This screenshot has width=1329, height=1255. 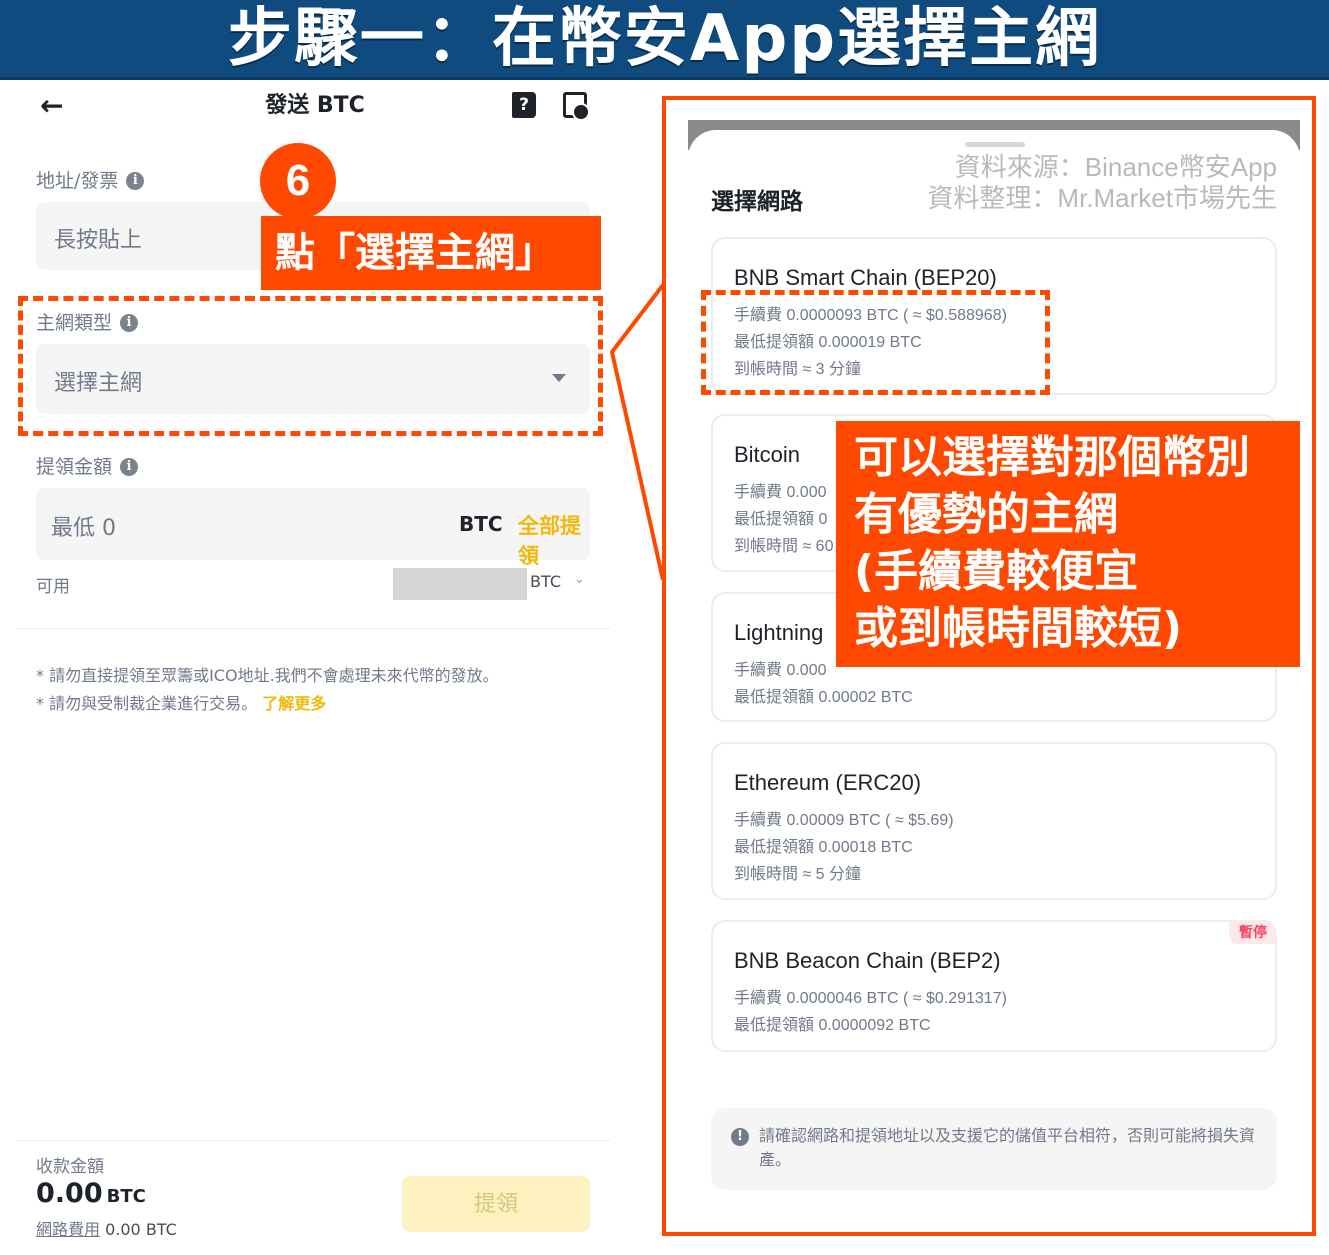 What do you see at coordinates (126, 1196) in the screenshot?
I see `receive-amount-unit: BTC` at bounding box center [126, 1196].